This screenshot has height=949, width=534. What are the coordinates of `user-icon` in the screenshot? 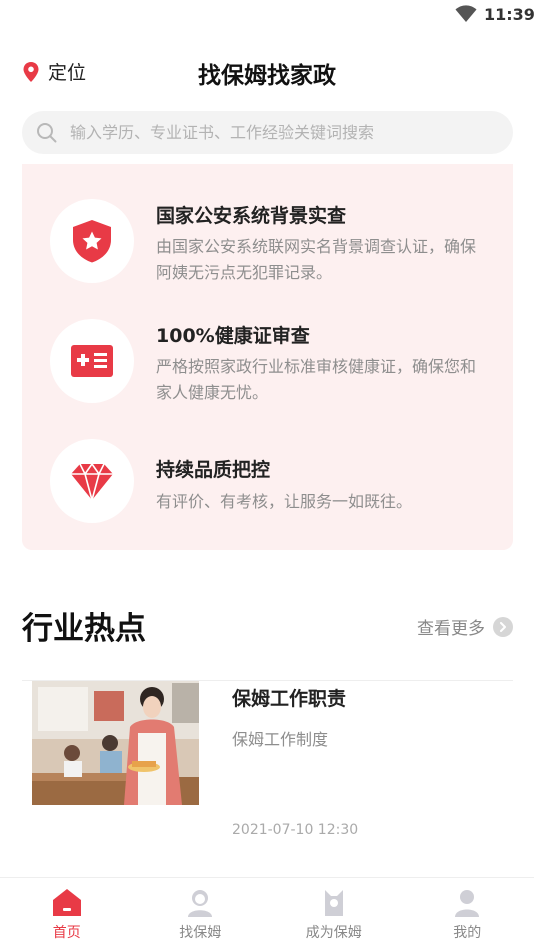 It's located at (467, 903).